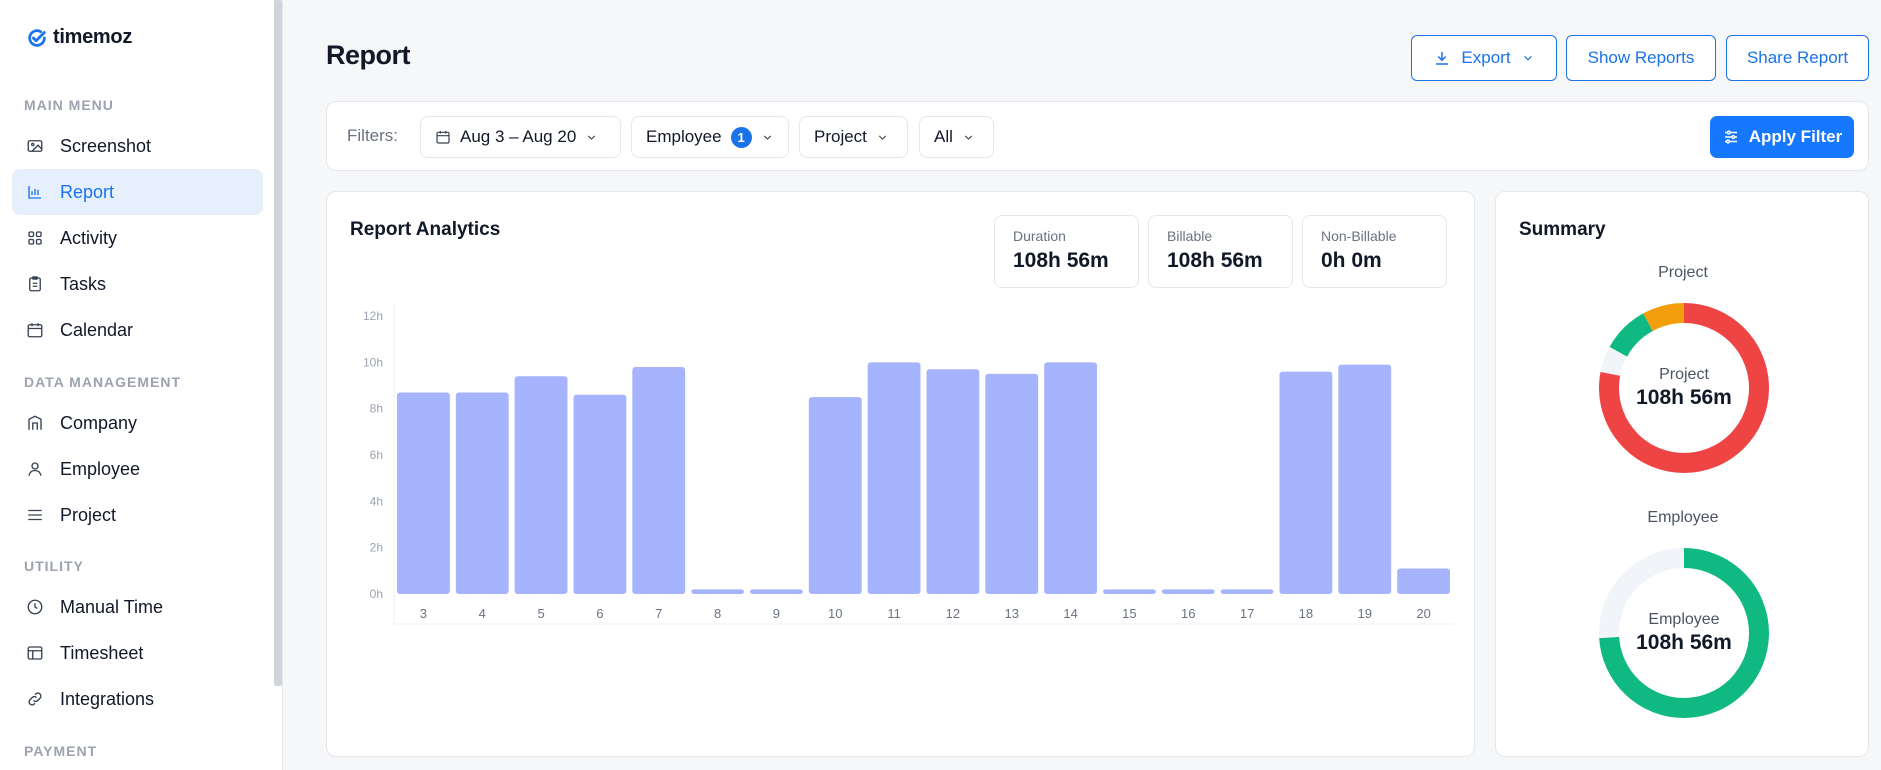  Describe the element at coordinates (1795, 136) in the screenshot. I see `apply-filter-label: Apply Filter` at that location.